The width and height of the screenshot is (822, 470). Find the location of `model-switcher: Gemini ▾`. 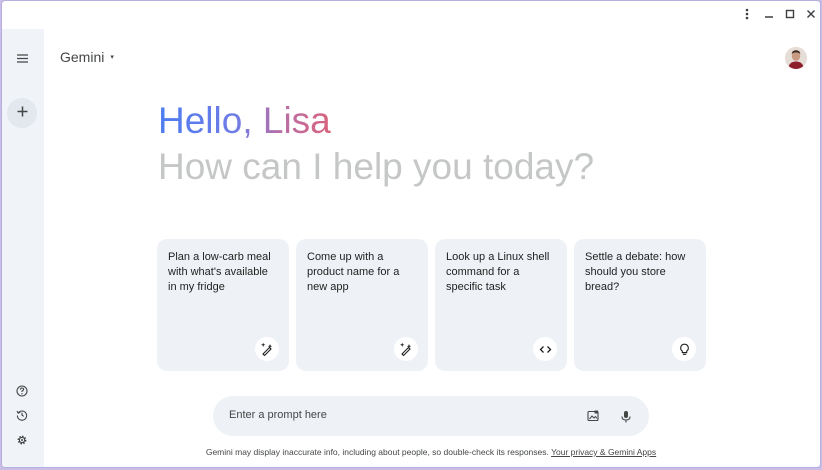

model-switcher: Gemini ▾ is located at coordinates (87, 57).